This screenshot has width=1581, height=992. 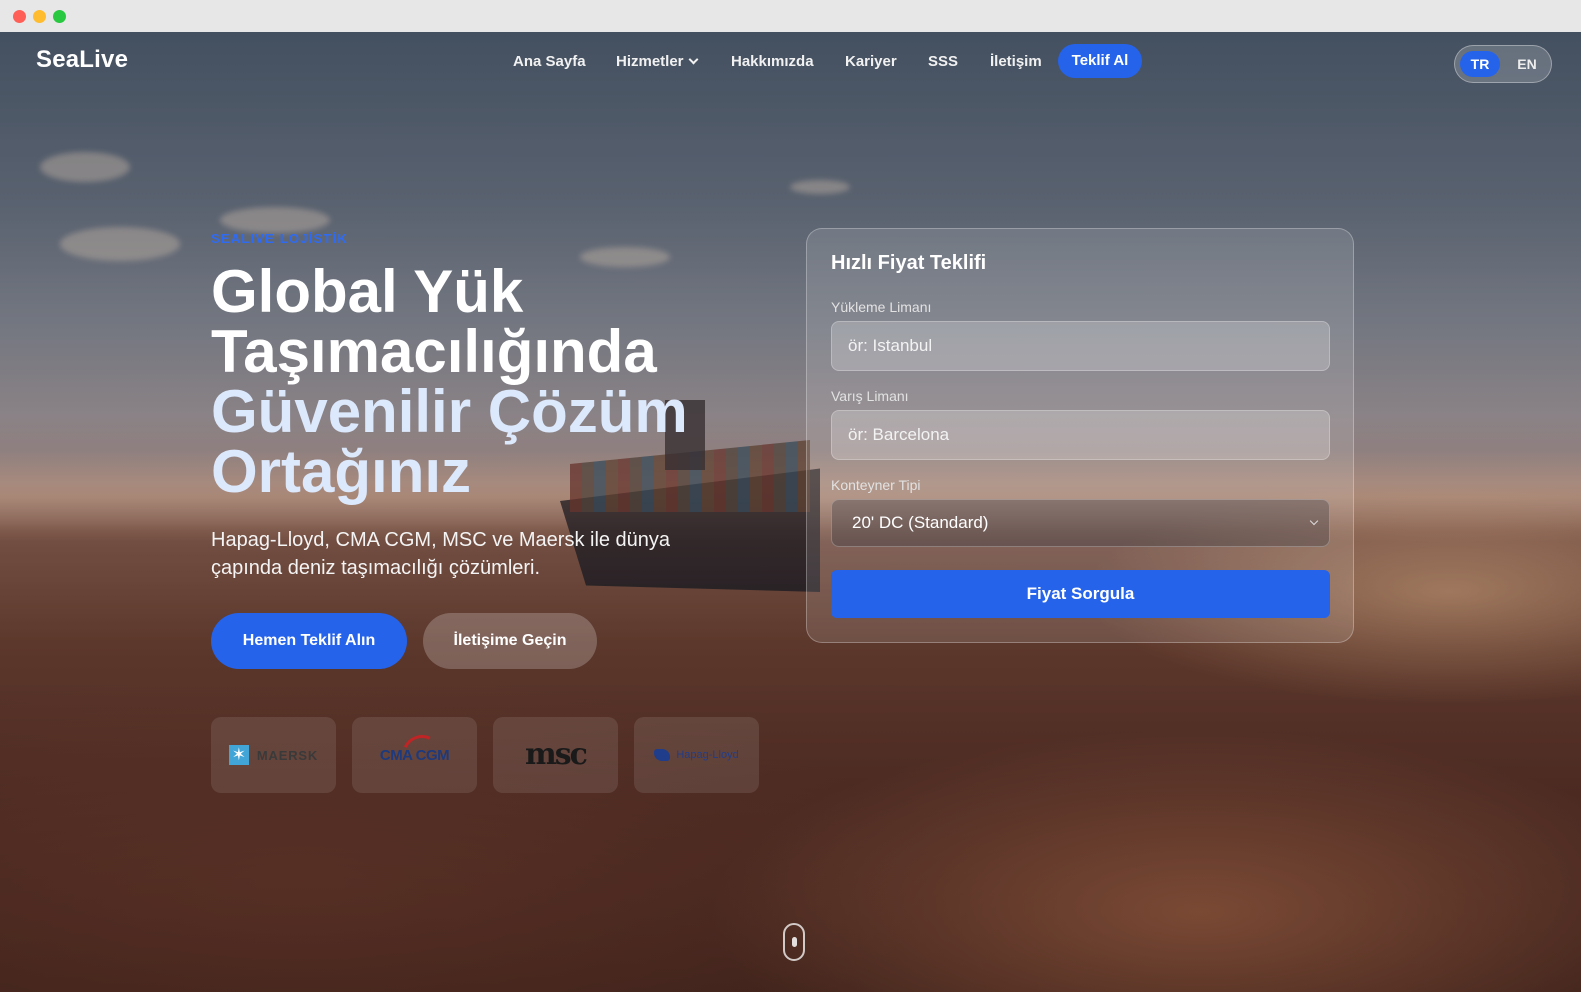 I want to click on get-quote-button: Hemen Teklif Alın, so click(x=309, y=641).